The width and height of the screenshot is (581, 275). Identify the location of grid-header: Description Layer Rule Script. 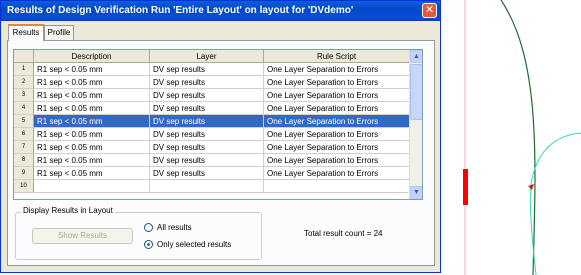
(212, 56).